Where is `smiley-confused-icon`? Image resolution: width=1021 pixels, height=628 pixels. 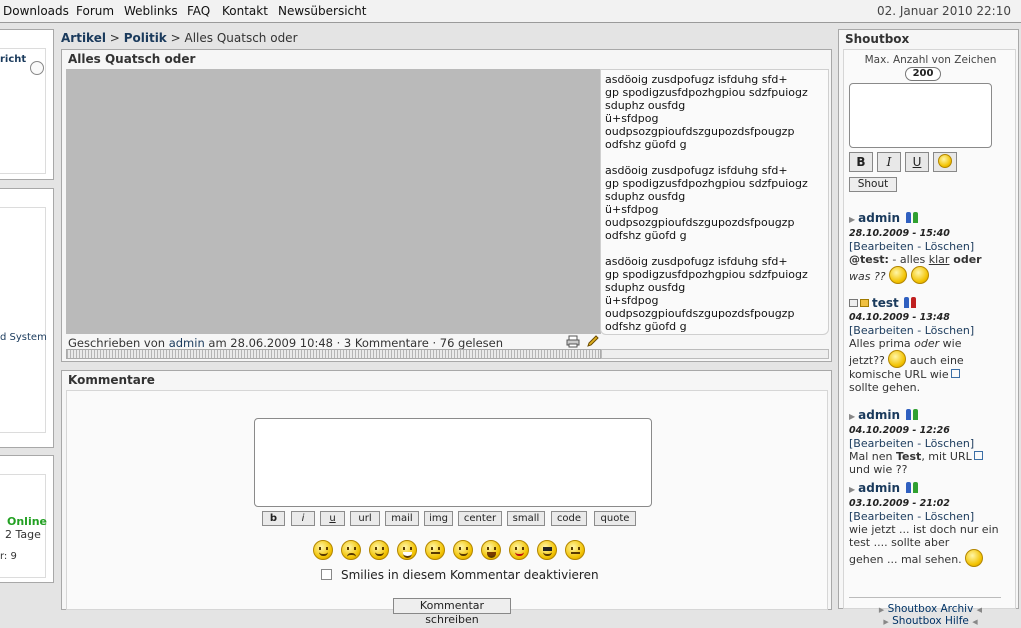
smiley-confused-icon is located at coordinates (435, 550).